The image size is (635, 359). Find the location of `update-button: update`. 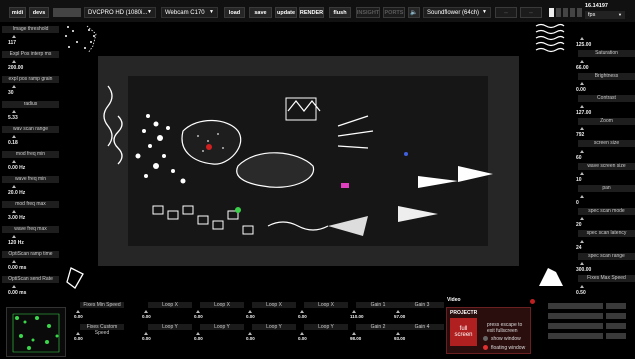

update-button: update is located at coordinates (286, 12).